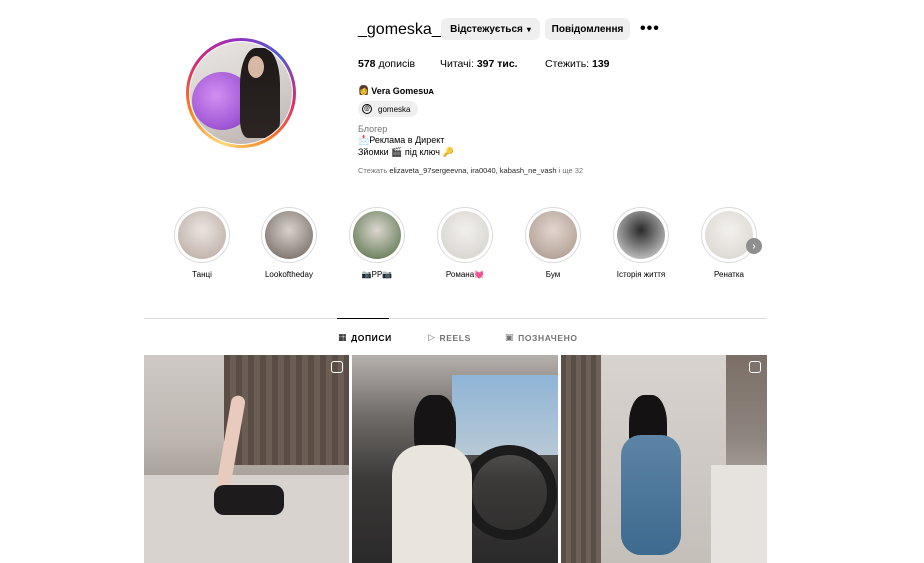 The image size is (924, 563). I want to click on tabs-divider, so click(455, 318).